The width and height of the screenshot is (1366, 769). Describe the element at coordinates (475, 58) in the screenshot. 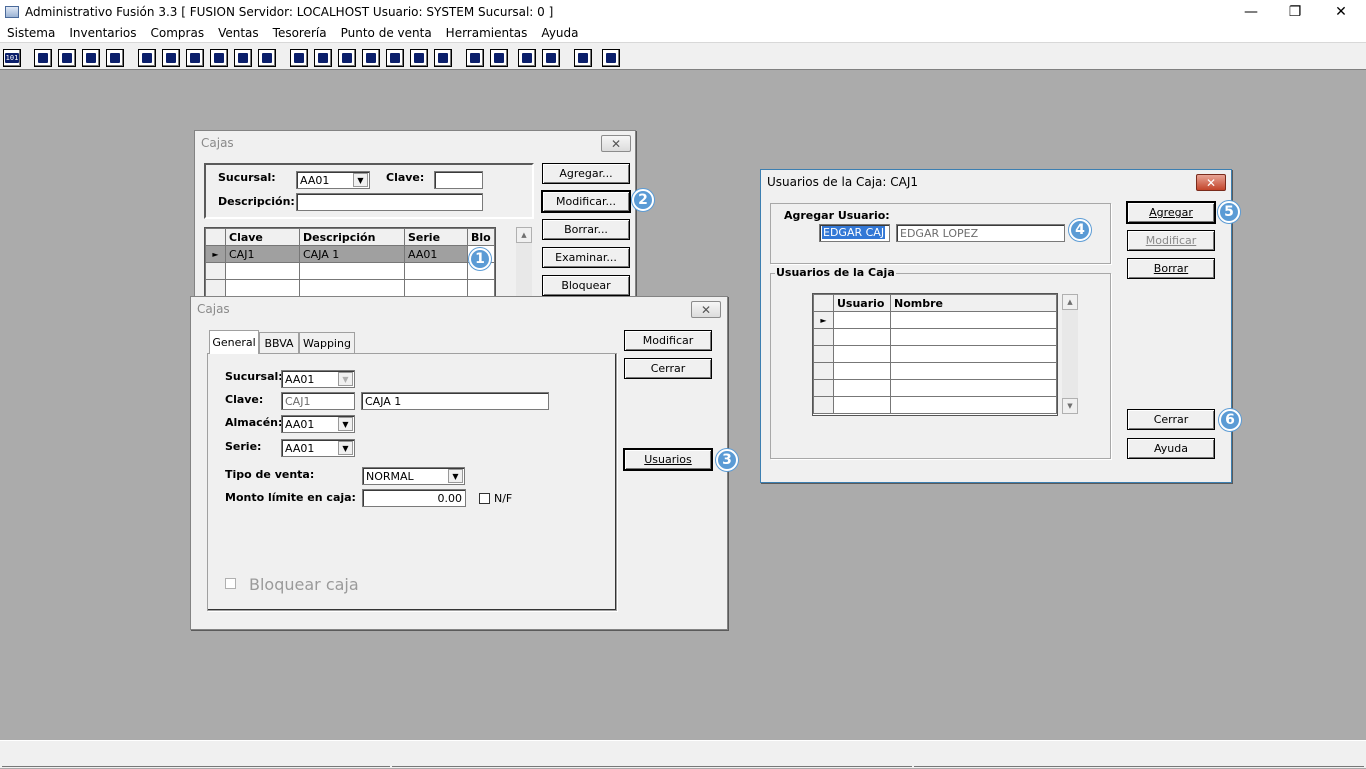

I see `toolbar-home-icon` at that location.